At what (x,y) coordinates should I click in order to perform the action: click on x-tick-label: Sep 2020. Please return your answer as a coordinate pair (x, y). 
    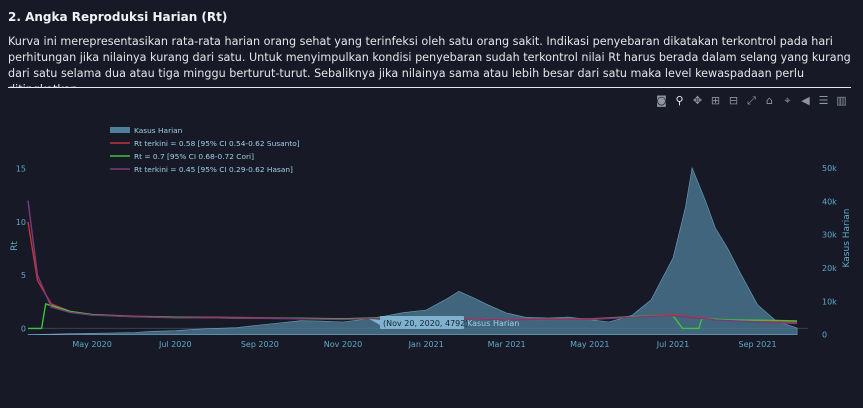
    Looking at the image, I should click on (260, 344).